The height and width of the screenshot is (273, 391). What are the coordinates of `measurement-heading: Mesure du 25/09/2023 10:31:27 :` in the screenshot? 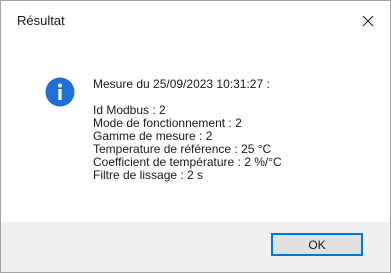 It's located at (181, 84).